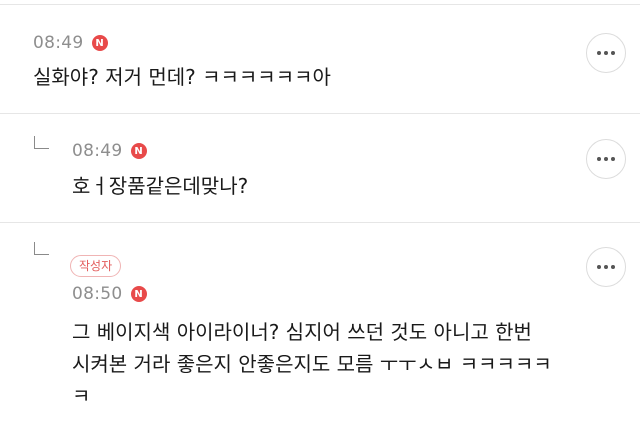 Image resolution: width=640 pixels, height=442 pixels. I want to click on comment-text: 실화야? 저거 먼데? ㅋㅋㅋㅋㅋㅋ아, so click(182, 77).